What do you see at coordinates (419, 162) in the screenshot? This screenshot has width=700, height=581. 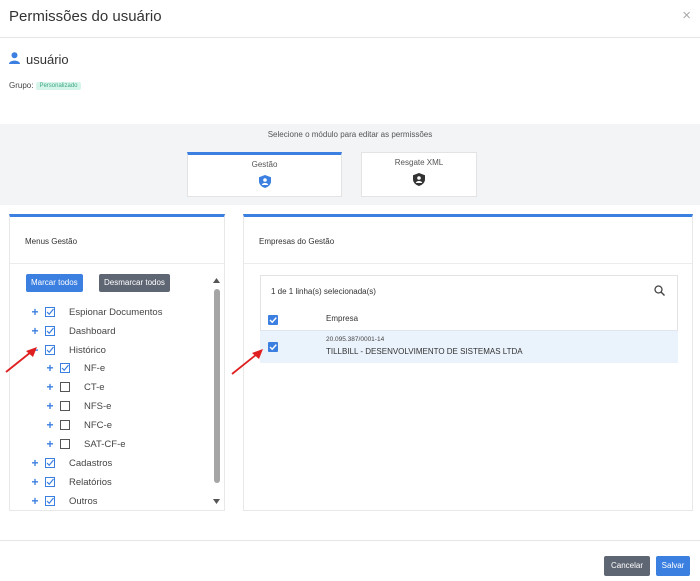 I see `module-label: Resgate XML` at bounding box center [419, 162].